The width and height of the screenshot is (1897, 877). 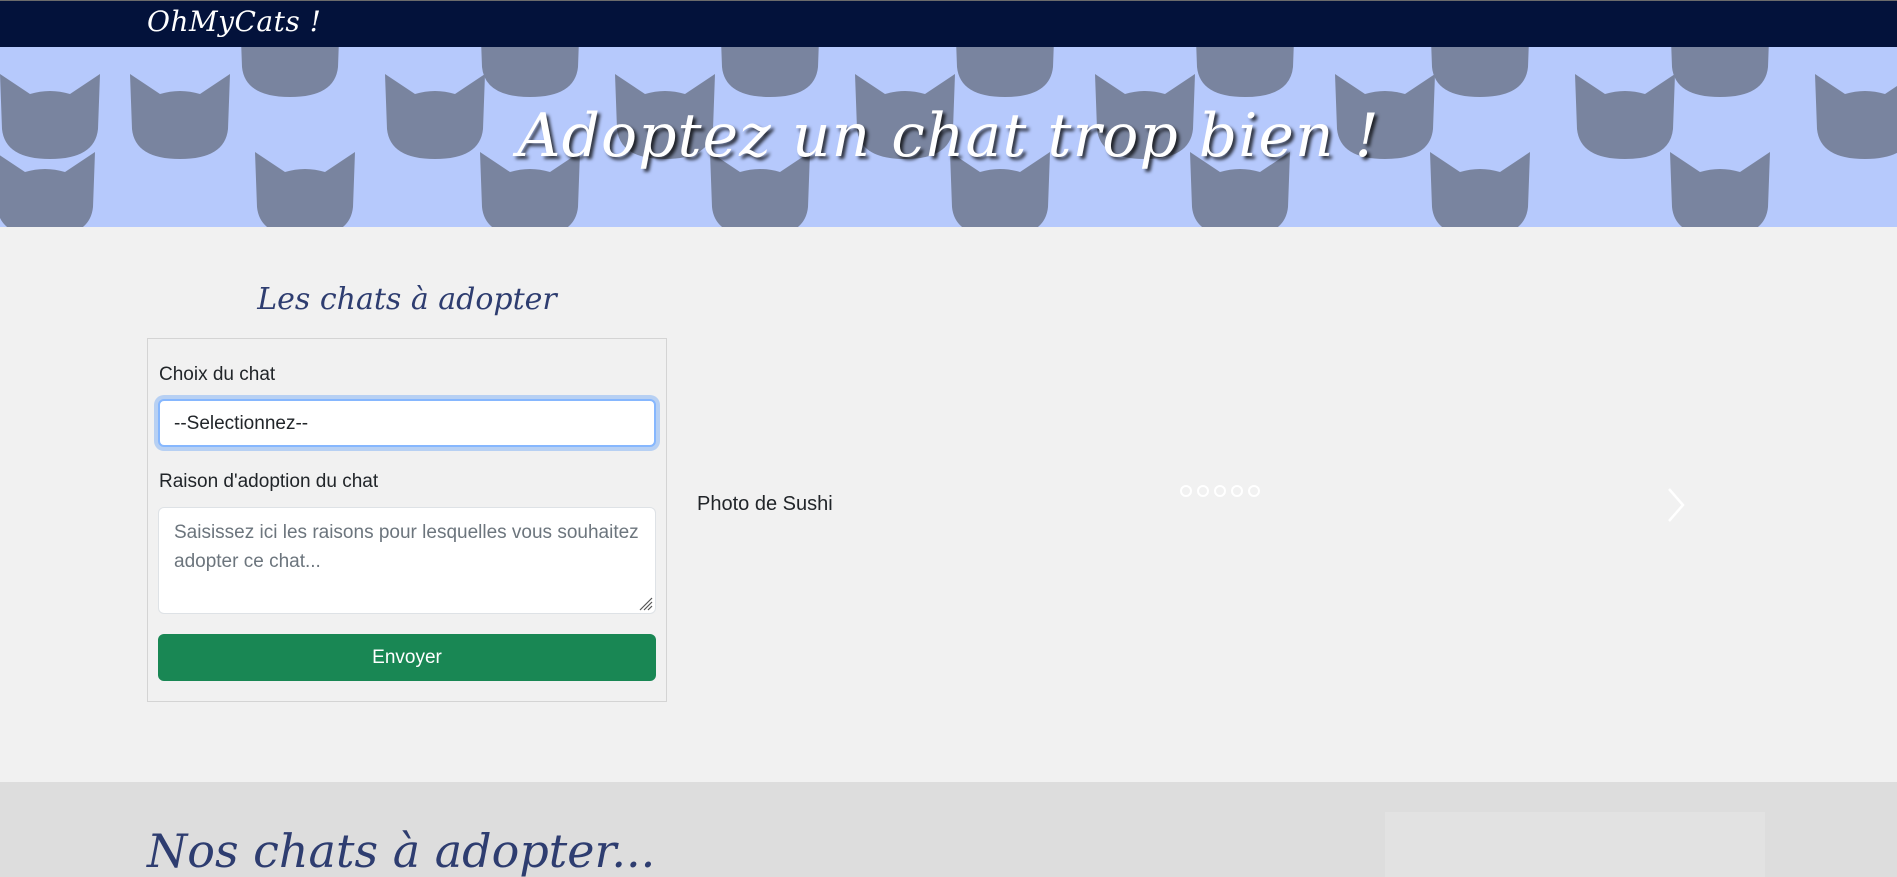 What do you see at coordinates (765, 504) in the screenshot?
I see `carousel-image-alt-text: Photo de Sushi` at bounding box center [765, 504].